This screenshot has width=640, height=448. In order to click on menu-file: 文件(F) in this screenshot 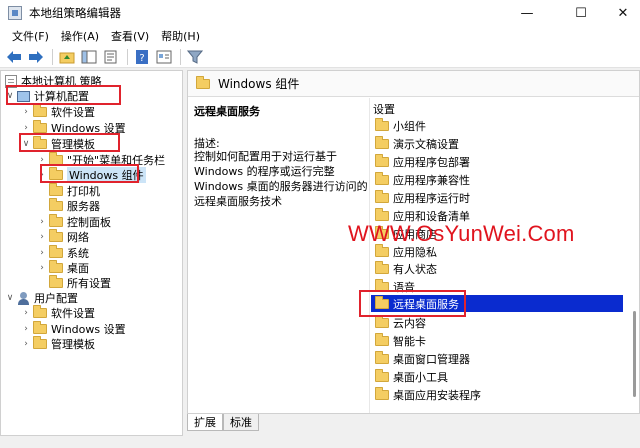, I will do `click(30, 36)`.